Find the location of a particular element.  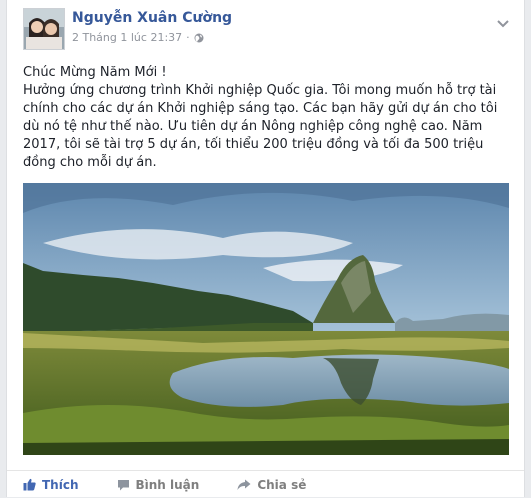

comment-button: Bình luận is located at coordinates (158, 484).